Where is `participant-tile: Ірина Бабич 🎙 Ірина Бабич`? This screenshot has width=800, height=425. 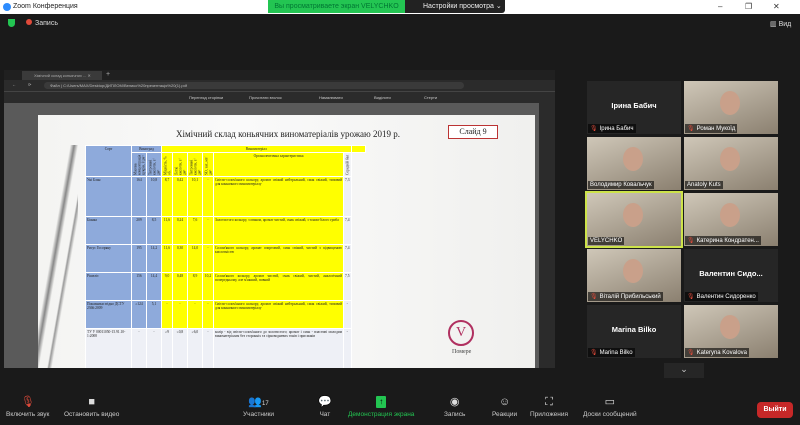
participant-tile: Ірина Бабич 🎙 Ірина Бабич is located at coordinates (634, 107).